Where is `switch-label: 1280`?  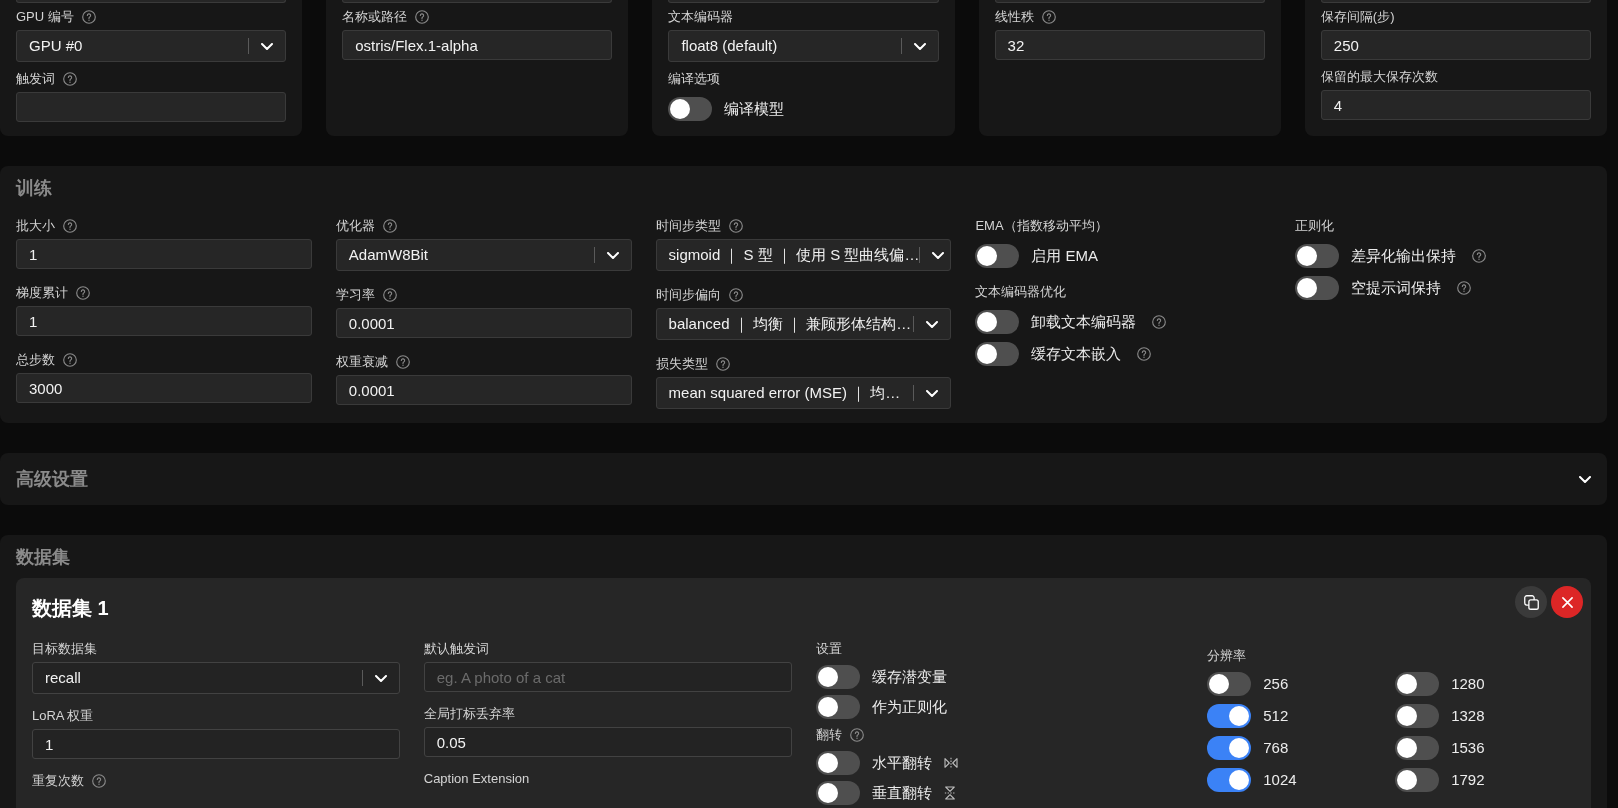
switch-label: 1280 is located at coordinates (1468, 684).